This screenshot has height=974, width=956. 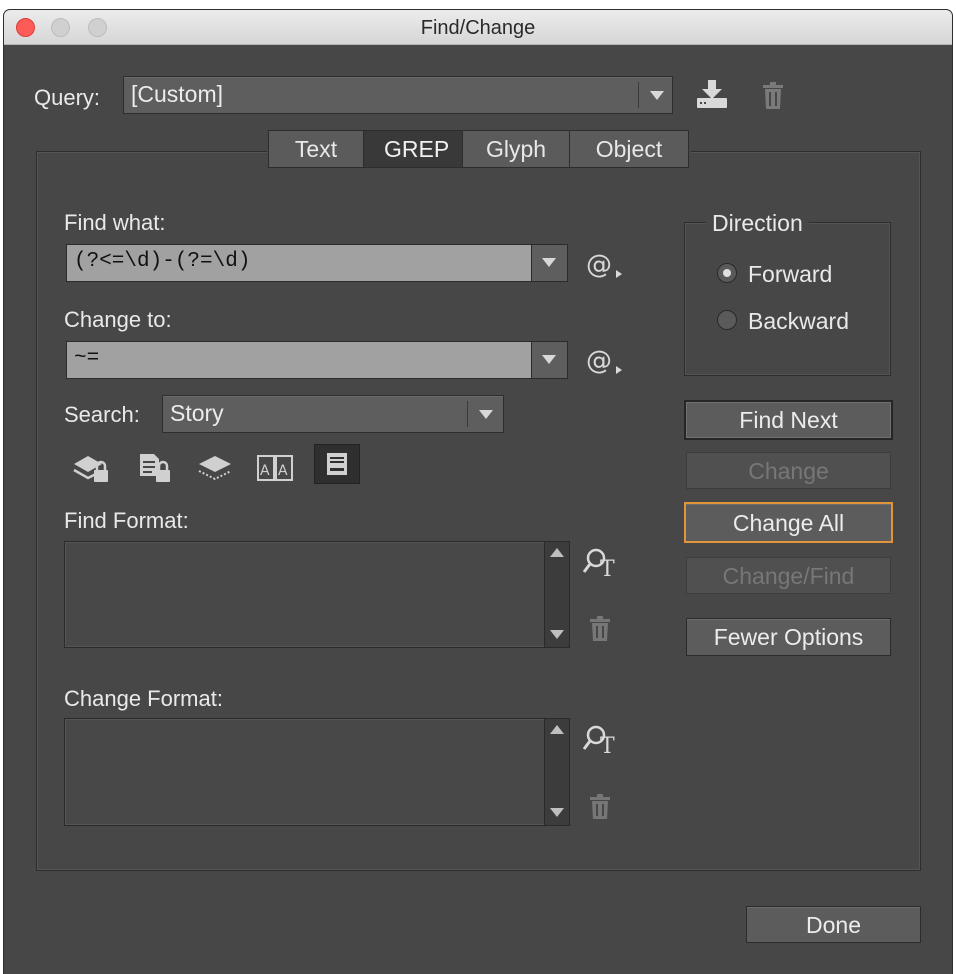 I want to click on find-format-scrollbar, so click(x=556, y=594).